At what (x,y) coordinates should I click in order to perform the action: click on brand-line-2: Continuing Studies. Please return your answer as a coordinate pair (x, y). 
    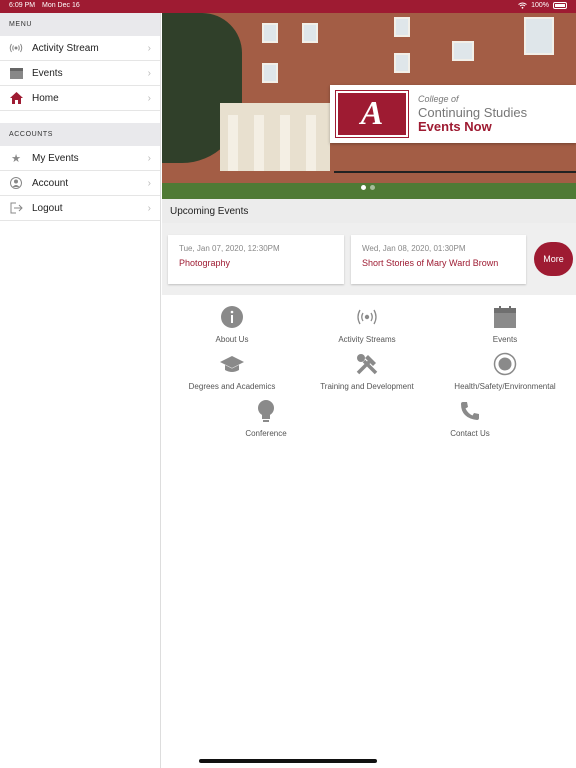
    Looking at the image, I should click on (473, 112).